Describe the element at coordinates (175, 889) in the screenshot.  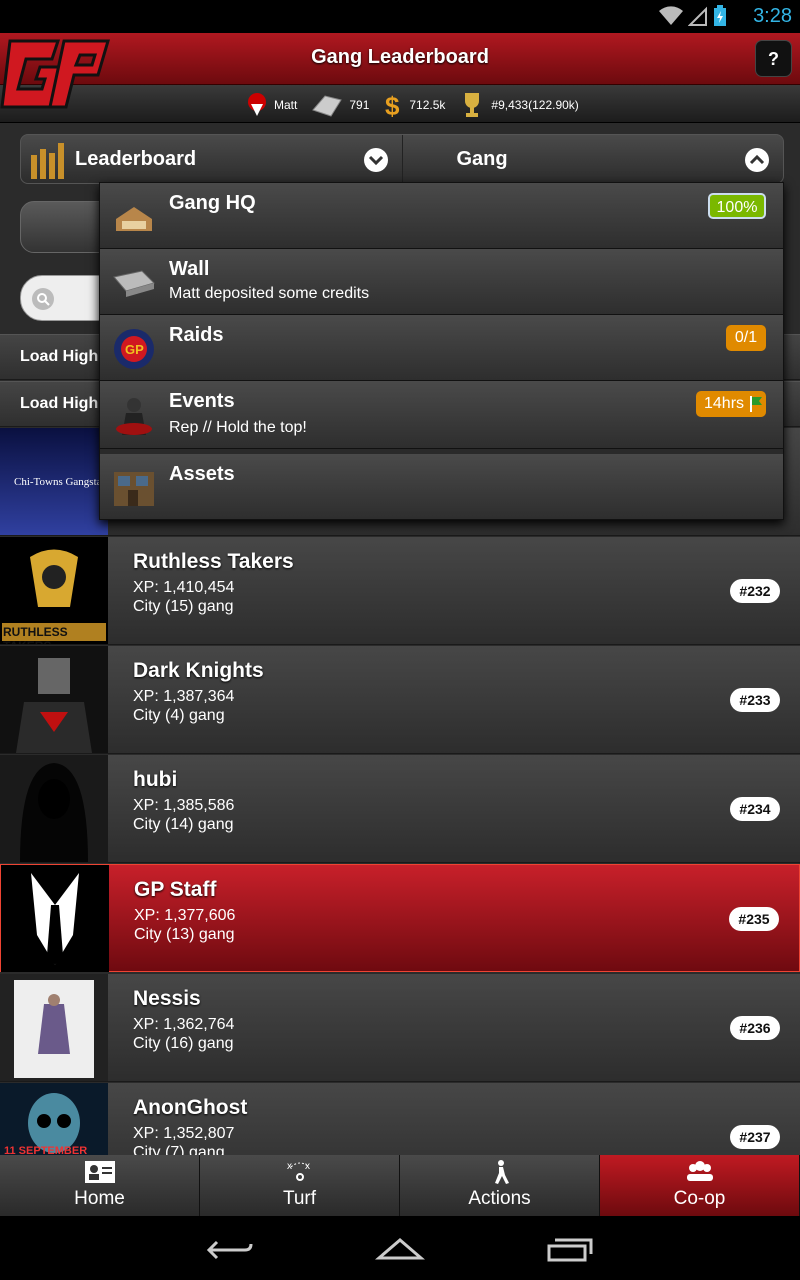
I see `gang-name: GP Staff` at that location.